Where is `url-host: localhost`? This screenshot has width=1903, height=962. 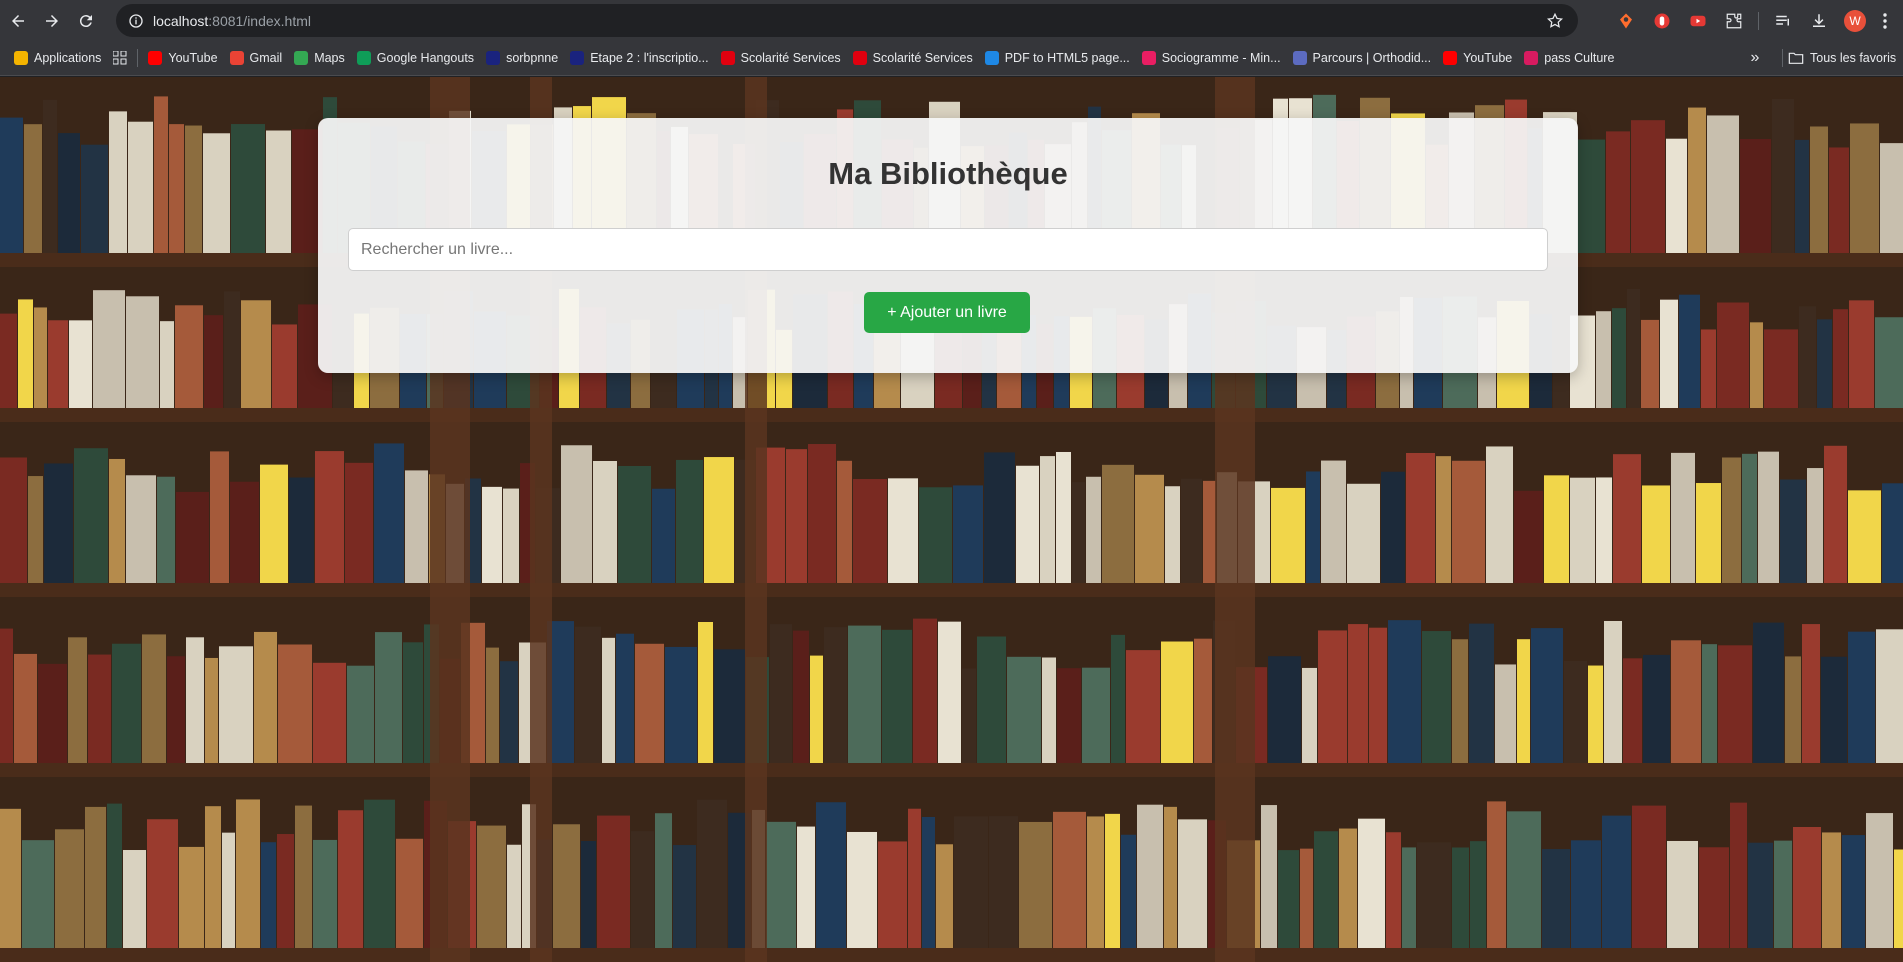 url-host: localhost is located at coordinates (181, 20).